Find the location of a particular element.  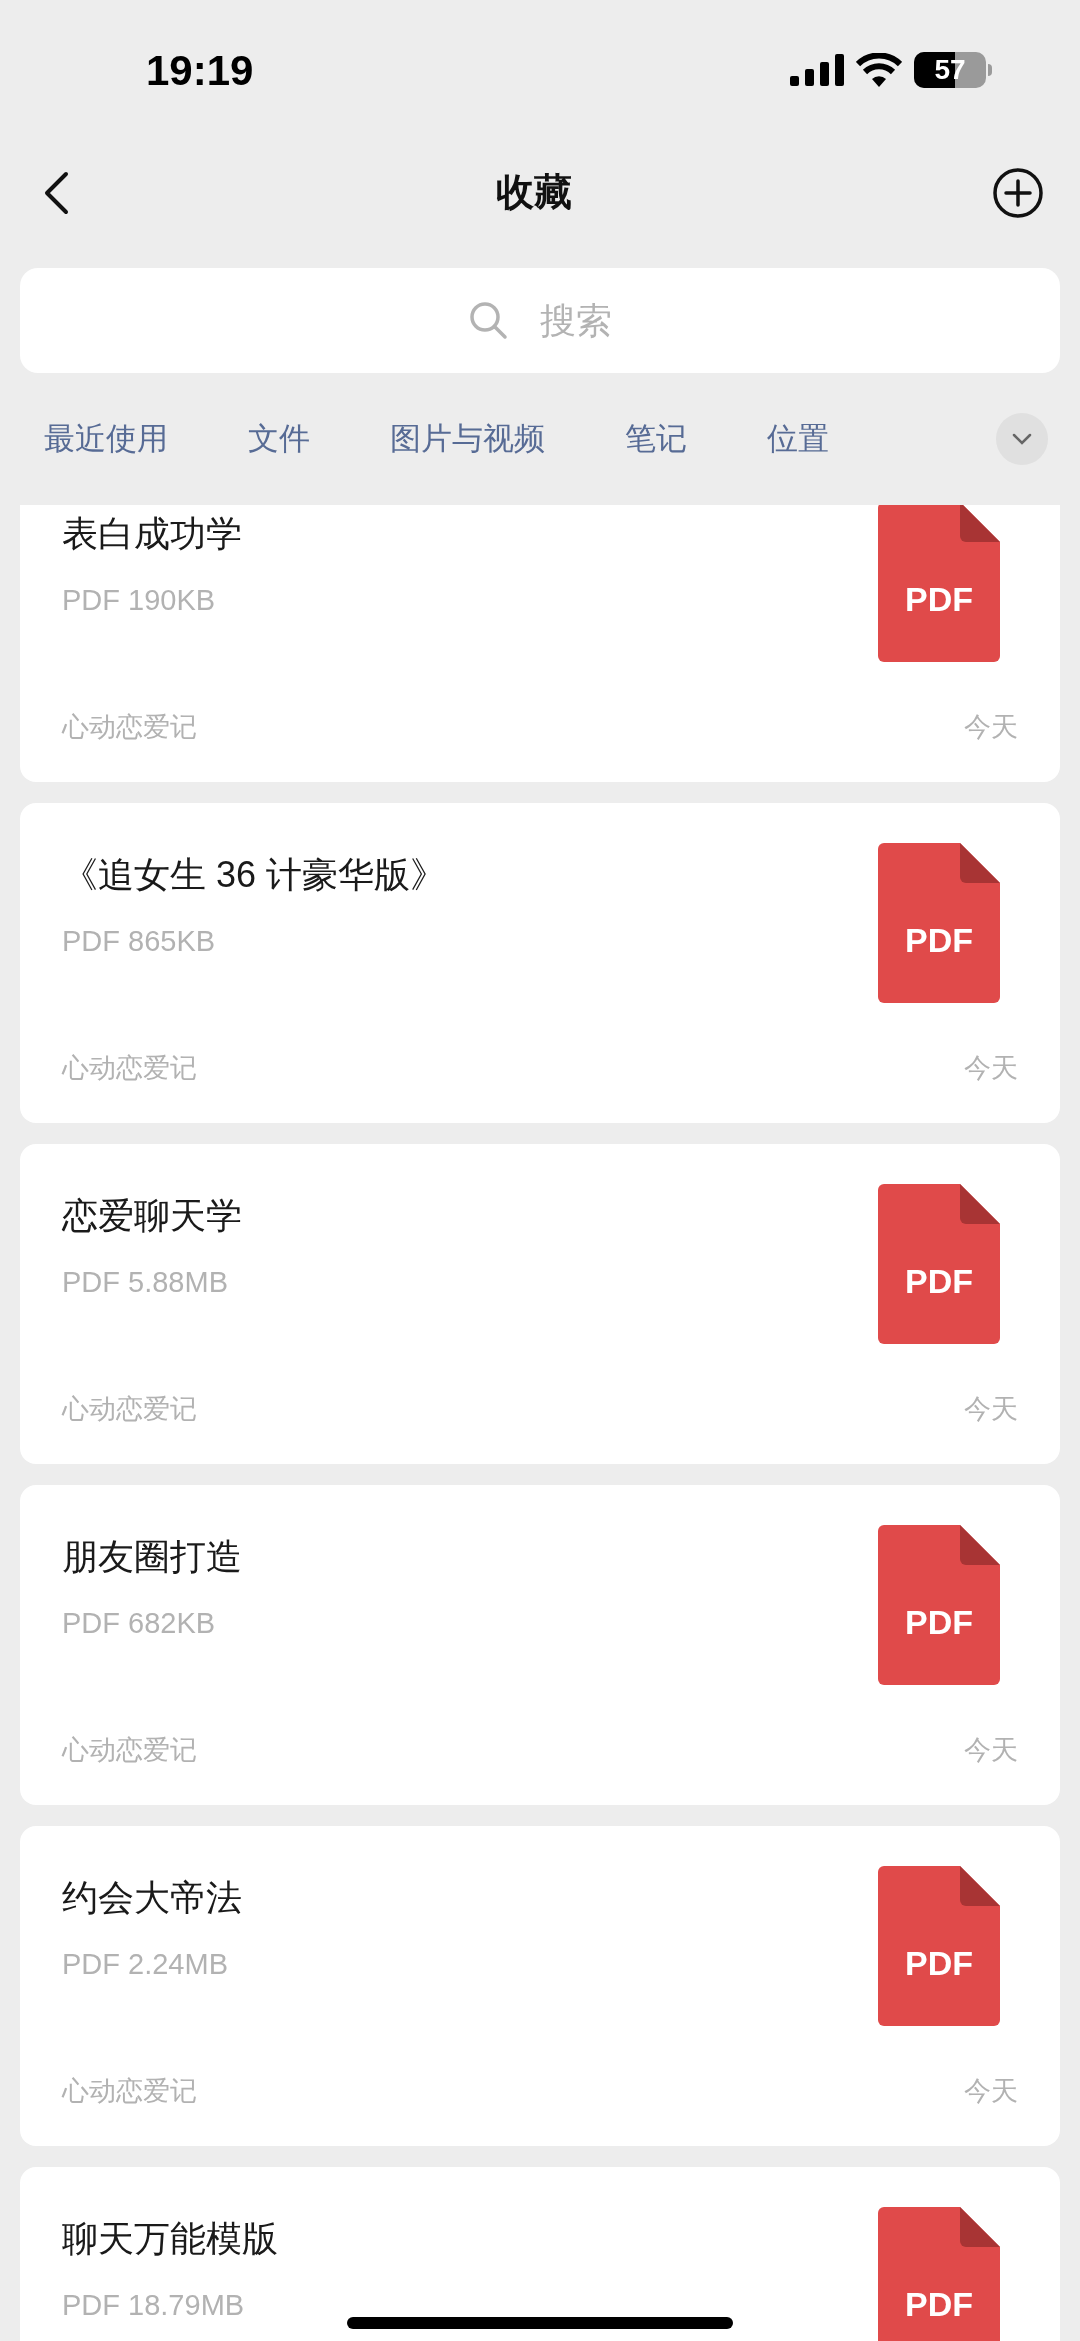

file-size: PDF 865KB is located at coordinates (139, 941).